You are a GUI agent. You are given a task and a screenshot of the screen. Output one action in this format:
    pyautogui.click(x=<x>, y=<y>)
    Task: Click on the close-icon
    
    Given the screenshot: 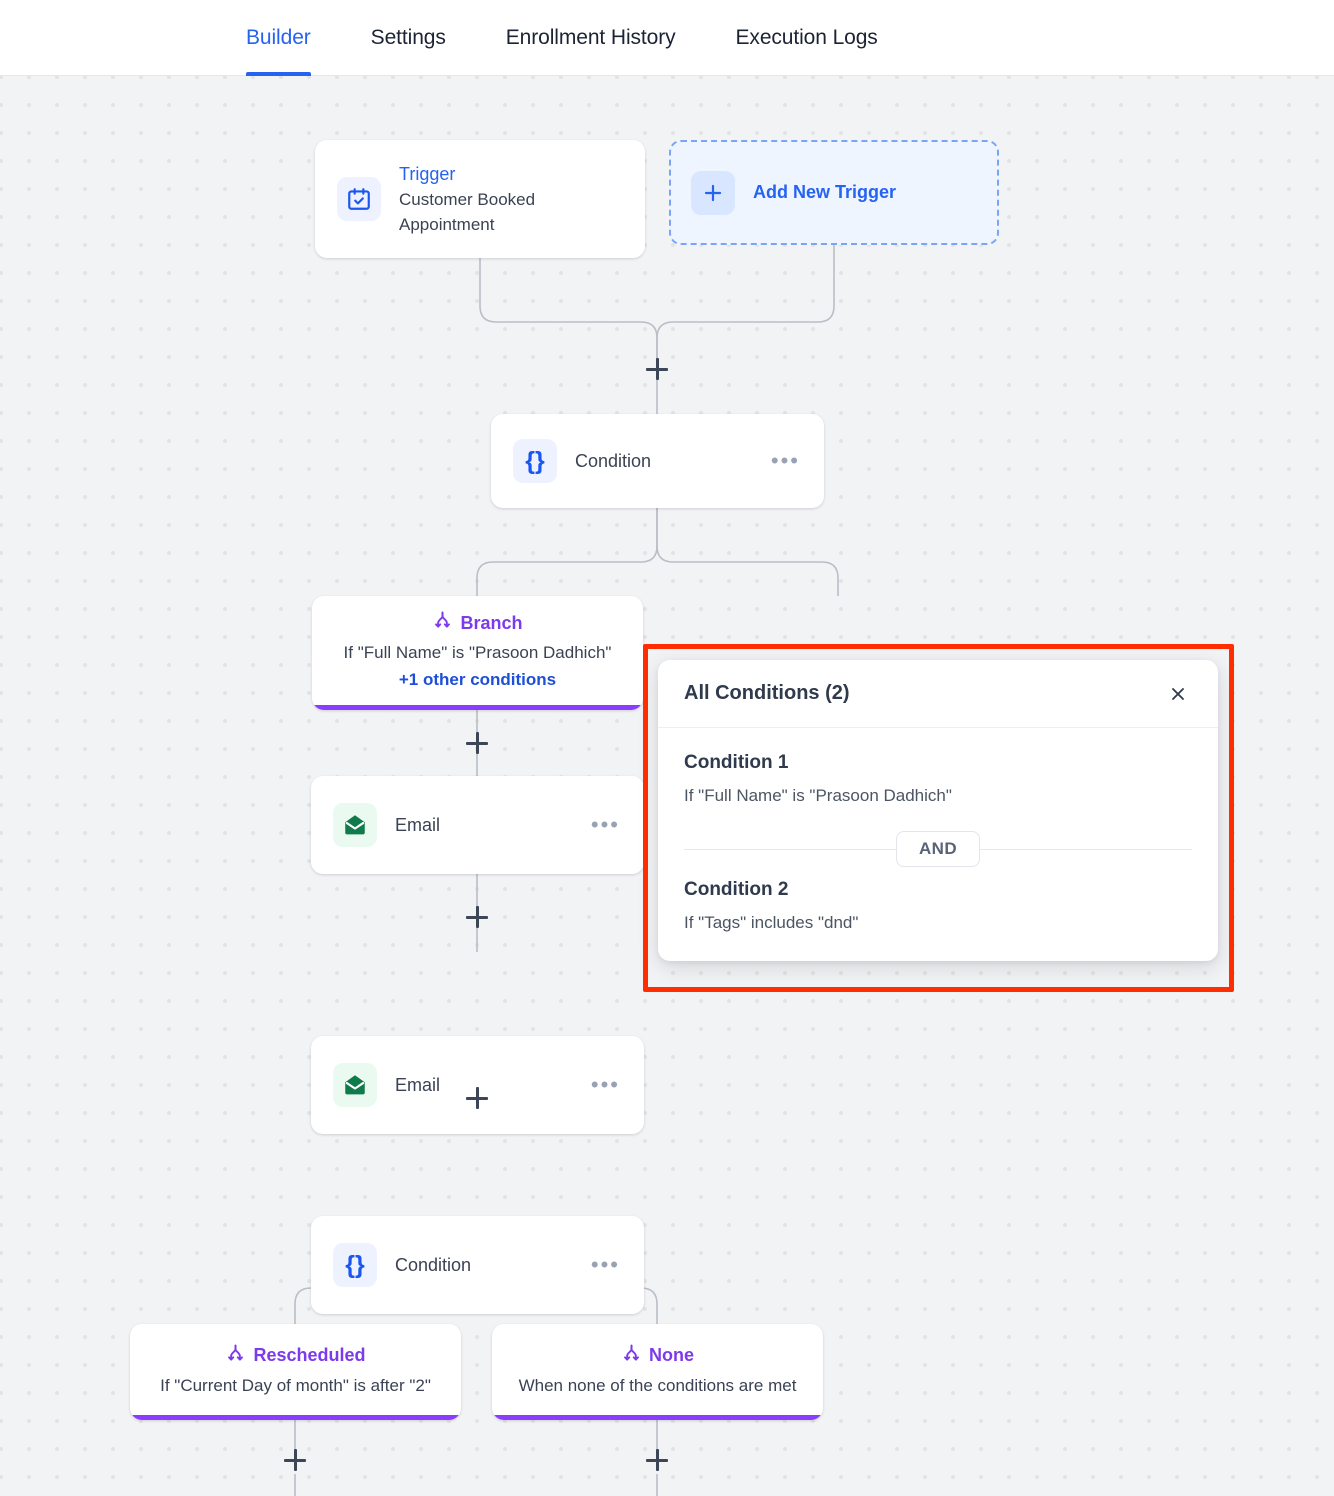 What is the action you would take?
    pyautogui.click(x=1178, y=694)
    